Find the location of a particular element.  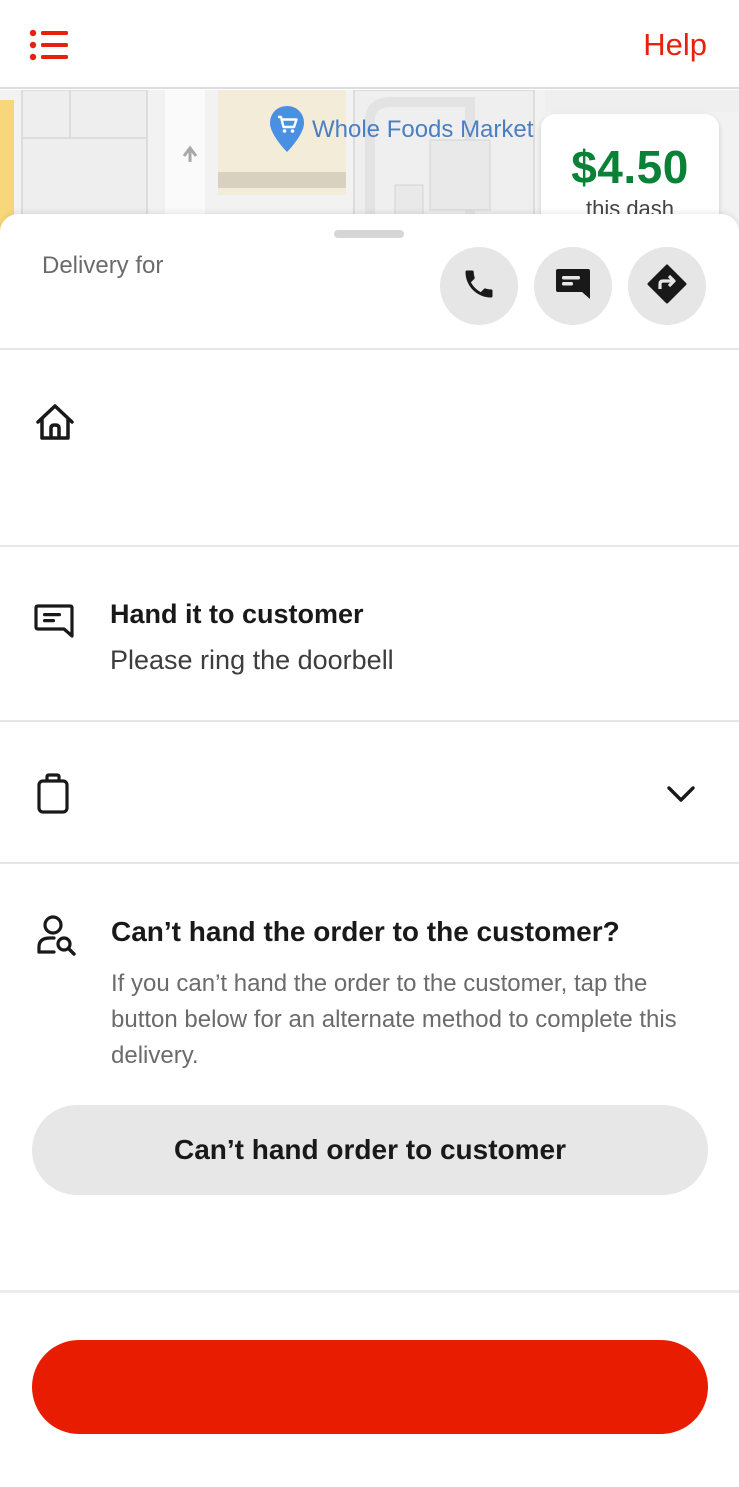

call-customer-button is located at coordinates (479, 286).